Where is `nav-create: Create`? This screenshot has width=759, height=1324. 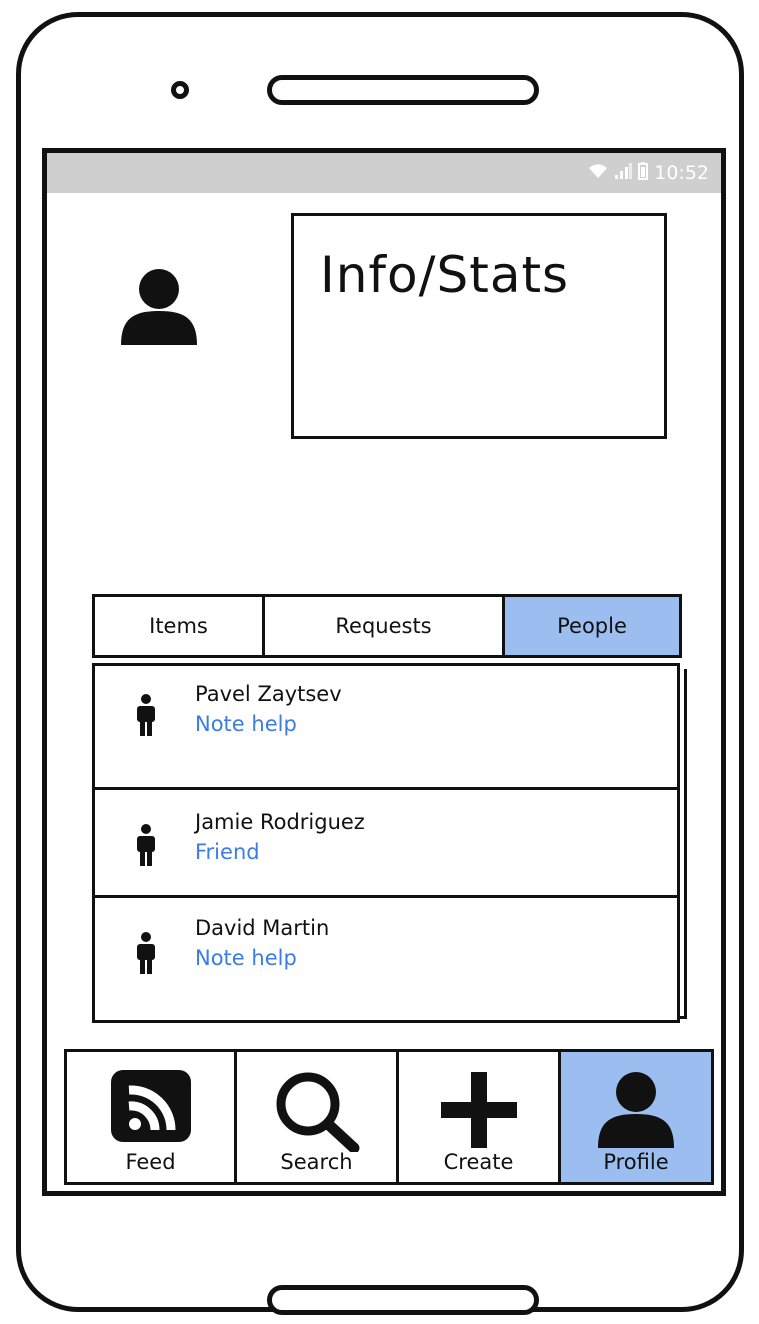
nav-create: Create is located at coordinates (480, 1117).